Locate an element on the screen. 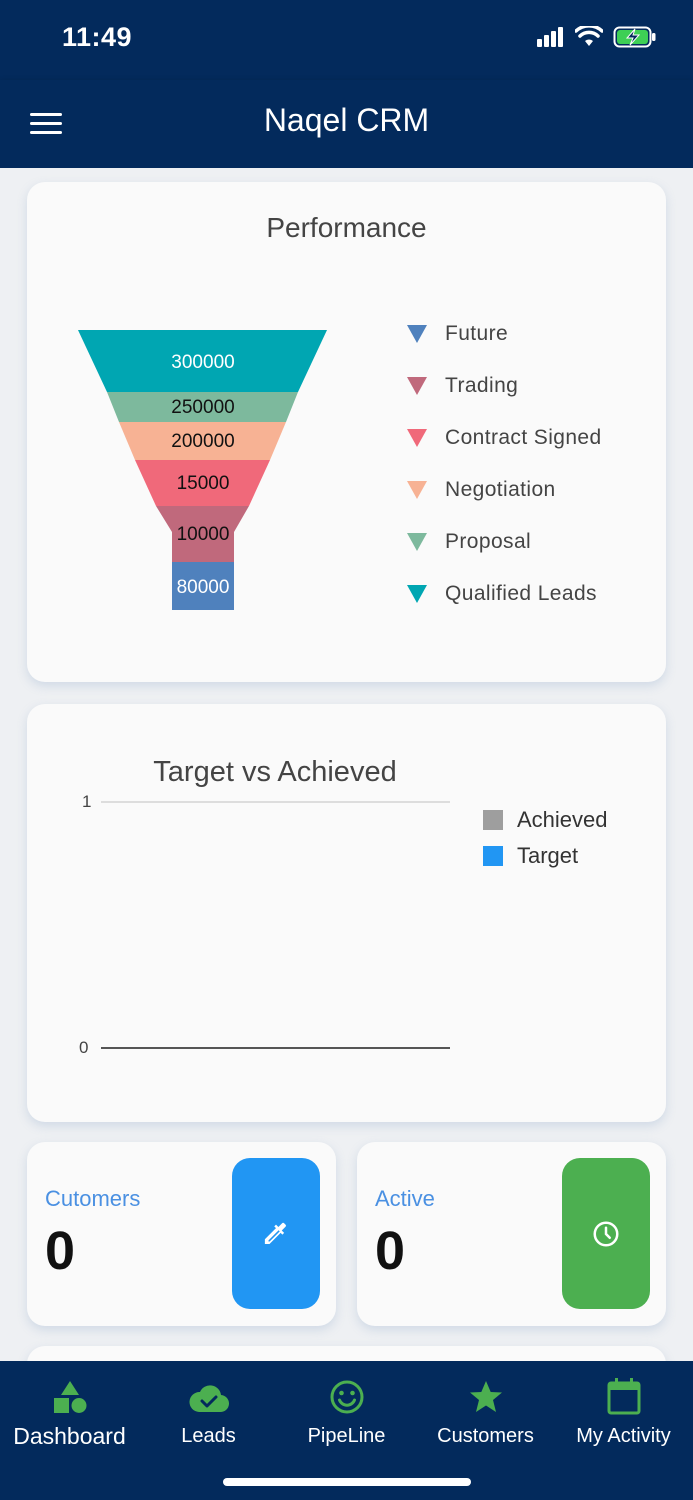 This screenshot has width=693, height=1500. target-vs-achieved-chart is located at coordinates (275, 925).